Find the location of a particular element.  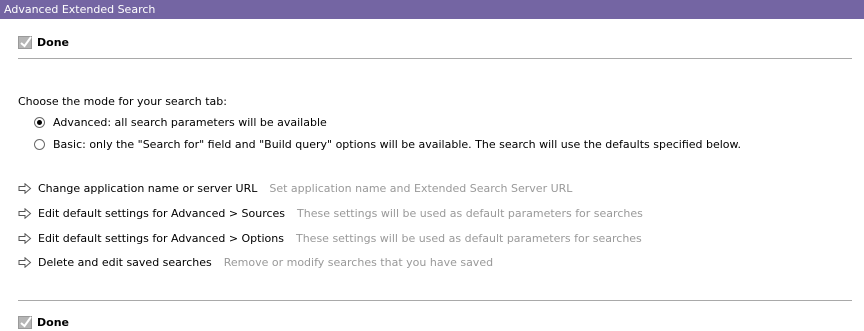

radio-button-selected is located at coordinates (39, 122).